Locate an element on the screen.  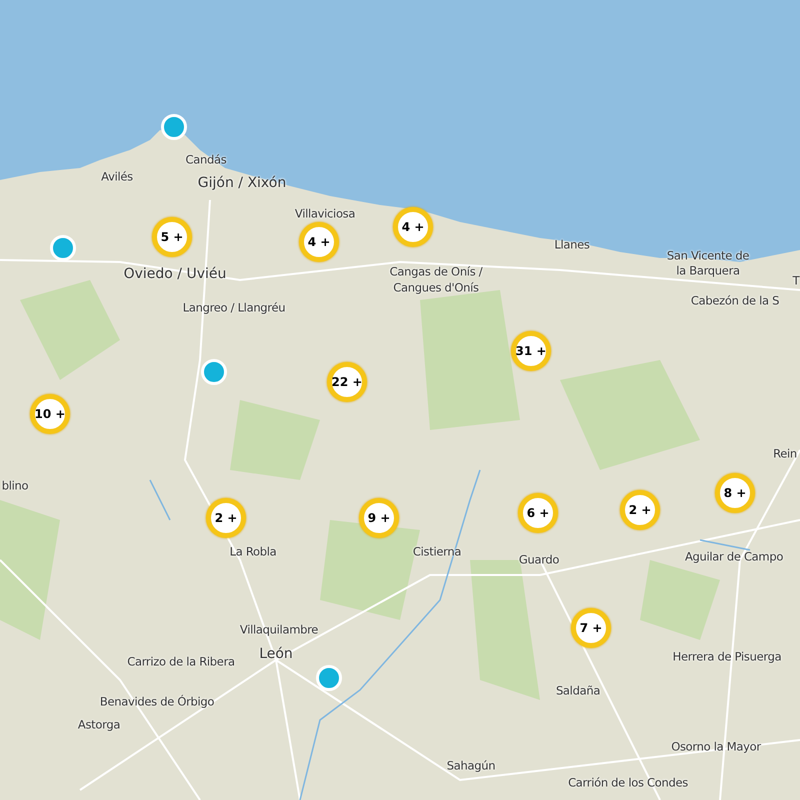
place-label: Herrera de Pisuerga is located at coordinates (727, 657).